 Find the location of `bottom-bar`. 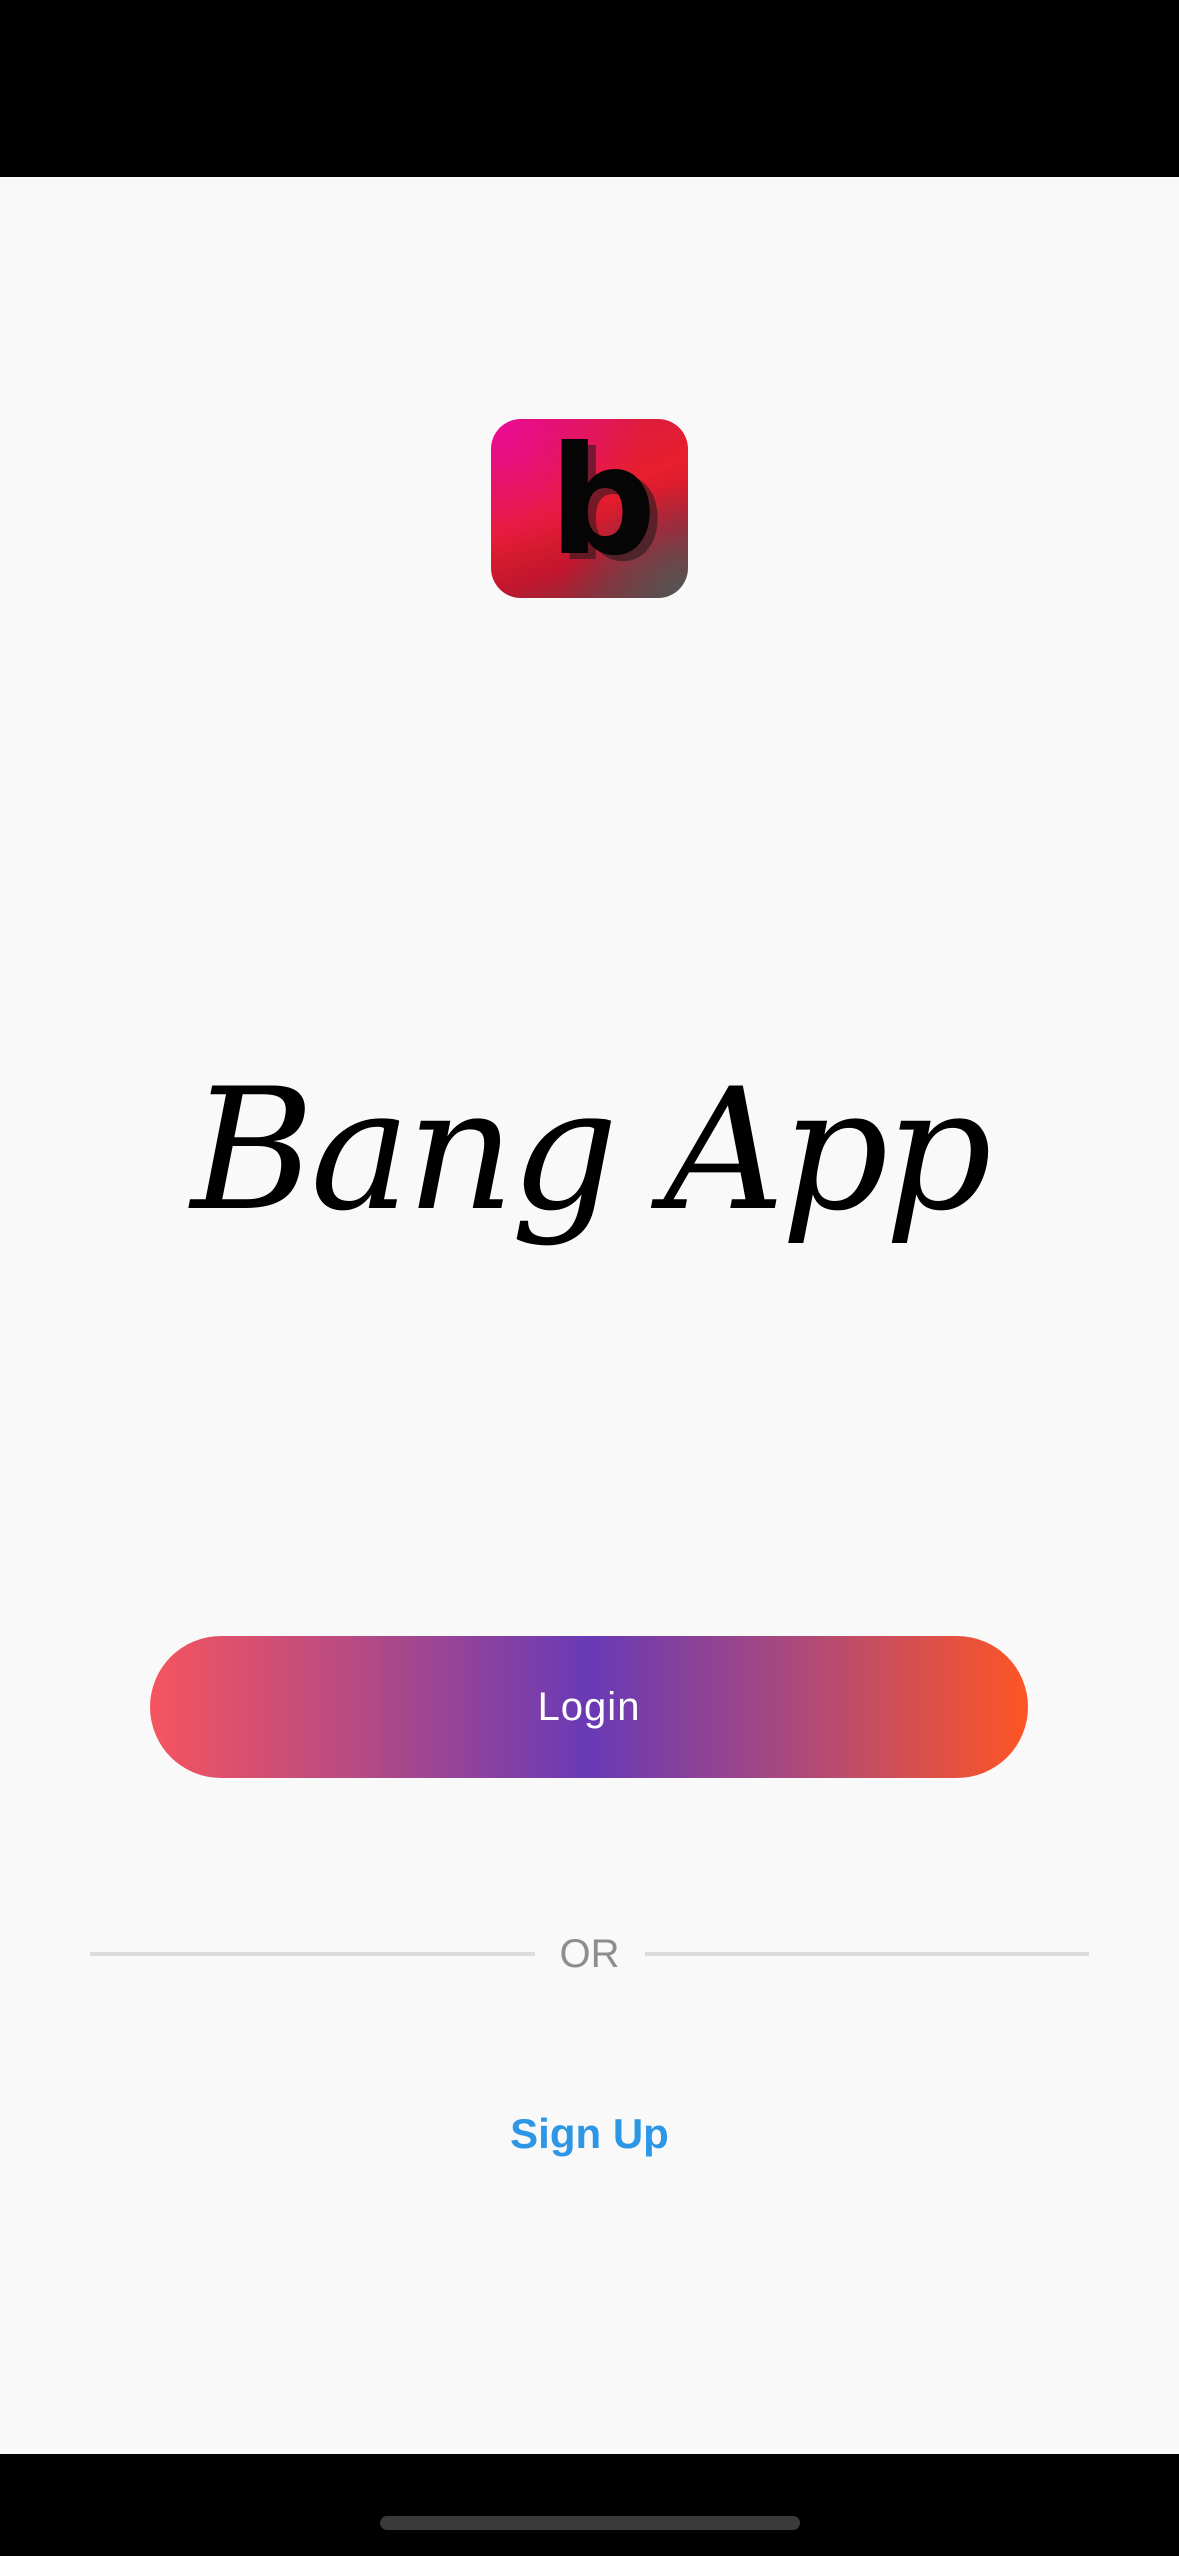

bottom-bar is located at coordinates (589, 2505).